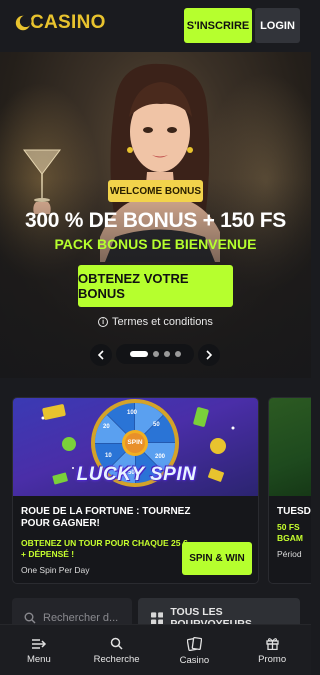 This screenshot has width=320, height=675. What do you see at coordinates (38, 659) in the screenshot?
I see `nav-label-menu: Menu` at bounding box center [38, 659].